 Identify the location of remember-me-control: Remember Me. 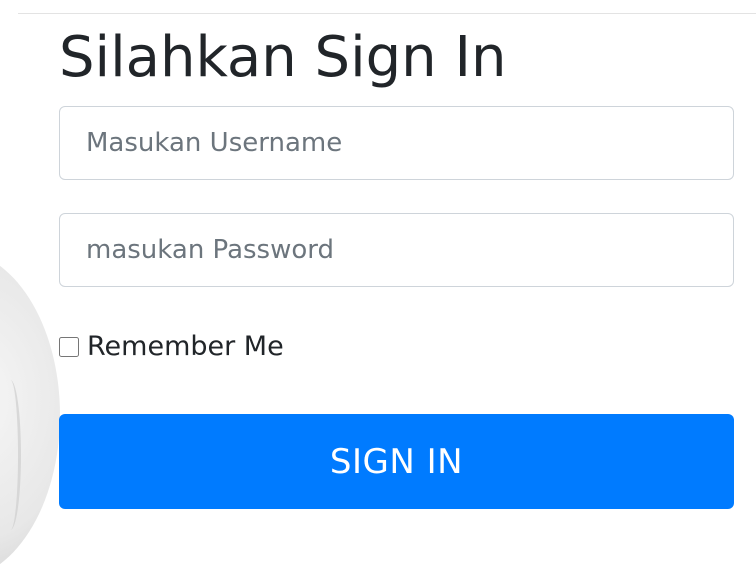
(171, 347).